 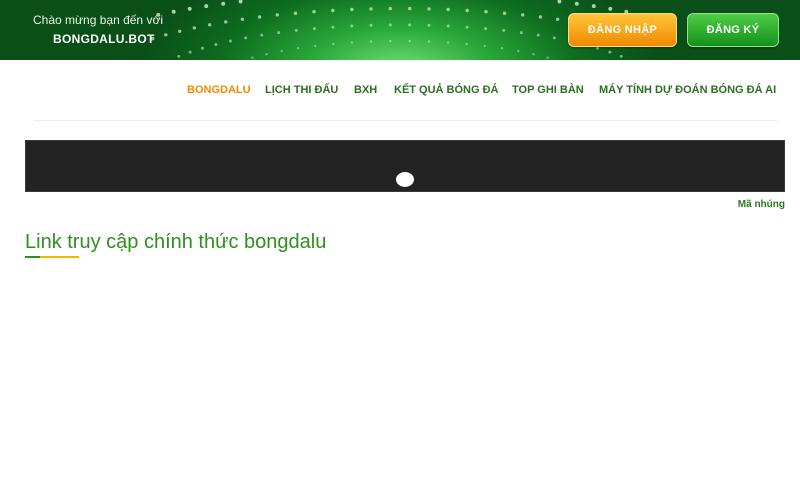 What do you see at coordinates (446, 90) in the screenshot?
I see `nav-item-ket-qua: KẾT QUẢ BÓNG ĐÁ` at bounding box center [446, 90].